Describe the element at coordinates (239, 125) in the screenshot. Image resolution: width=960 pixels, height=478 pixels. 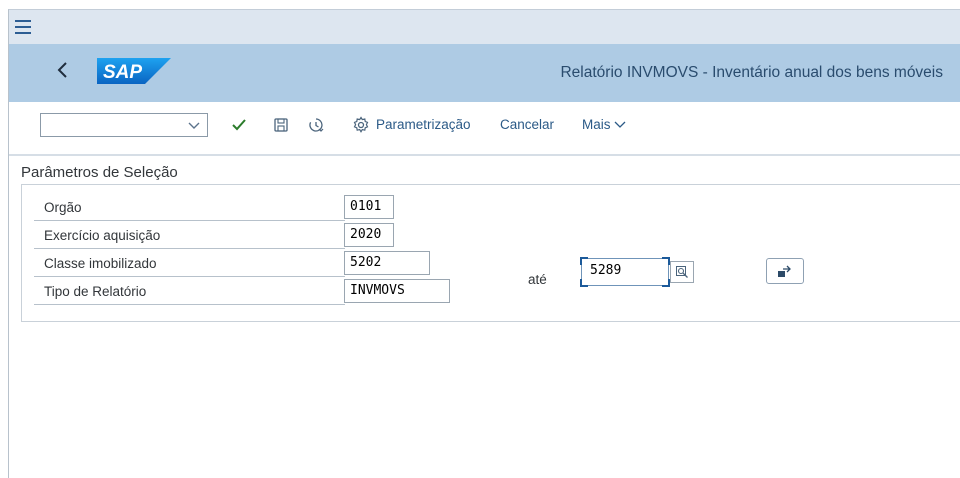
I see `checkmark-icon` at that location.